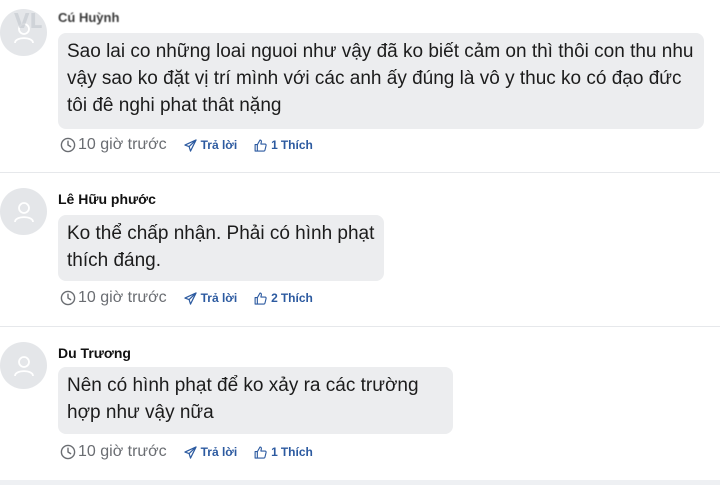  I want to click on section-separator, so click(360, 482).